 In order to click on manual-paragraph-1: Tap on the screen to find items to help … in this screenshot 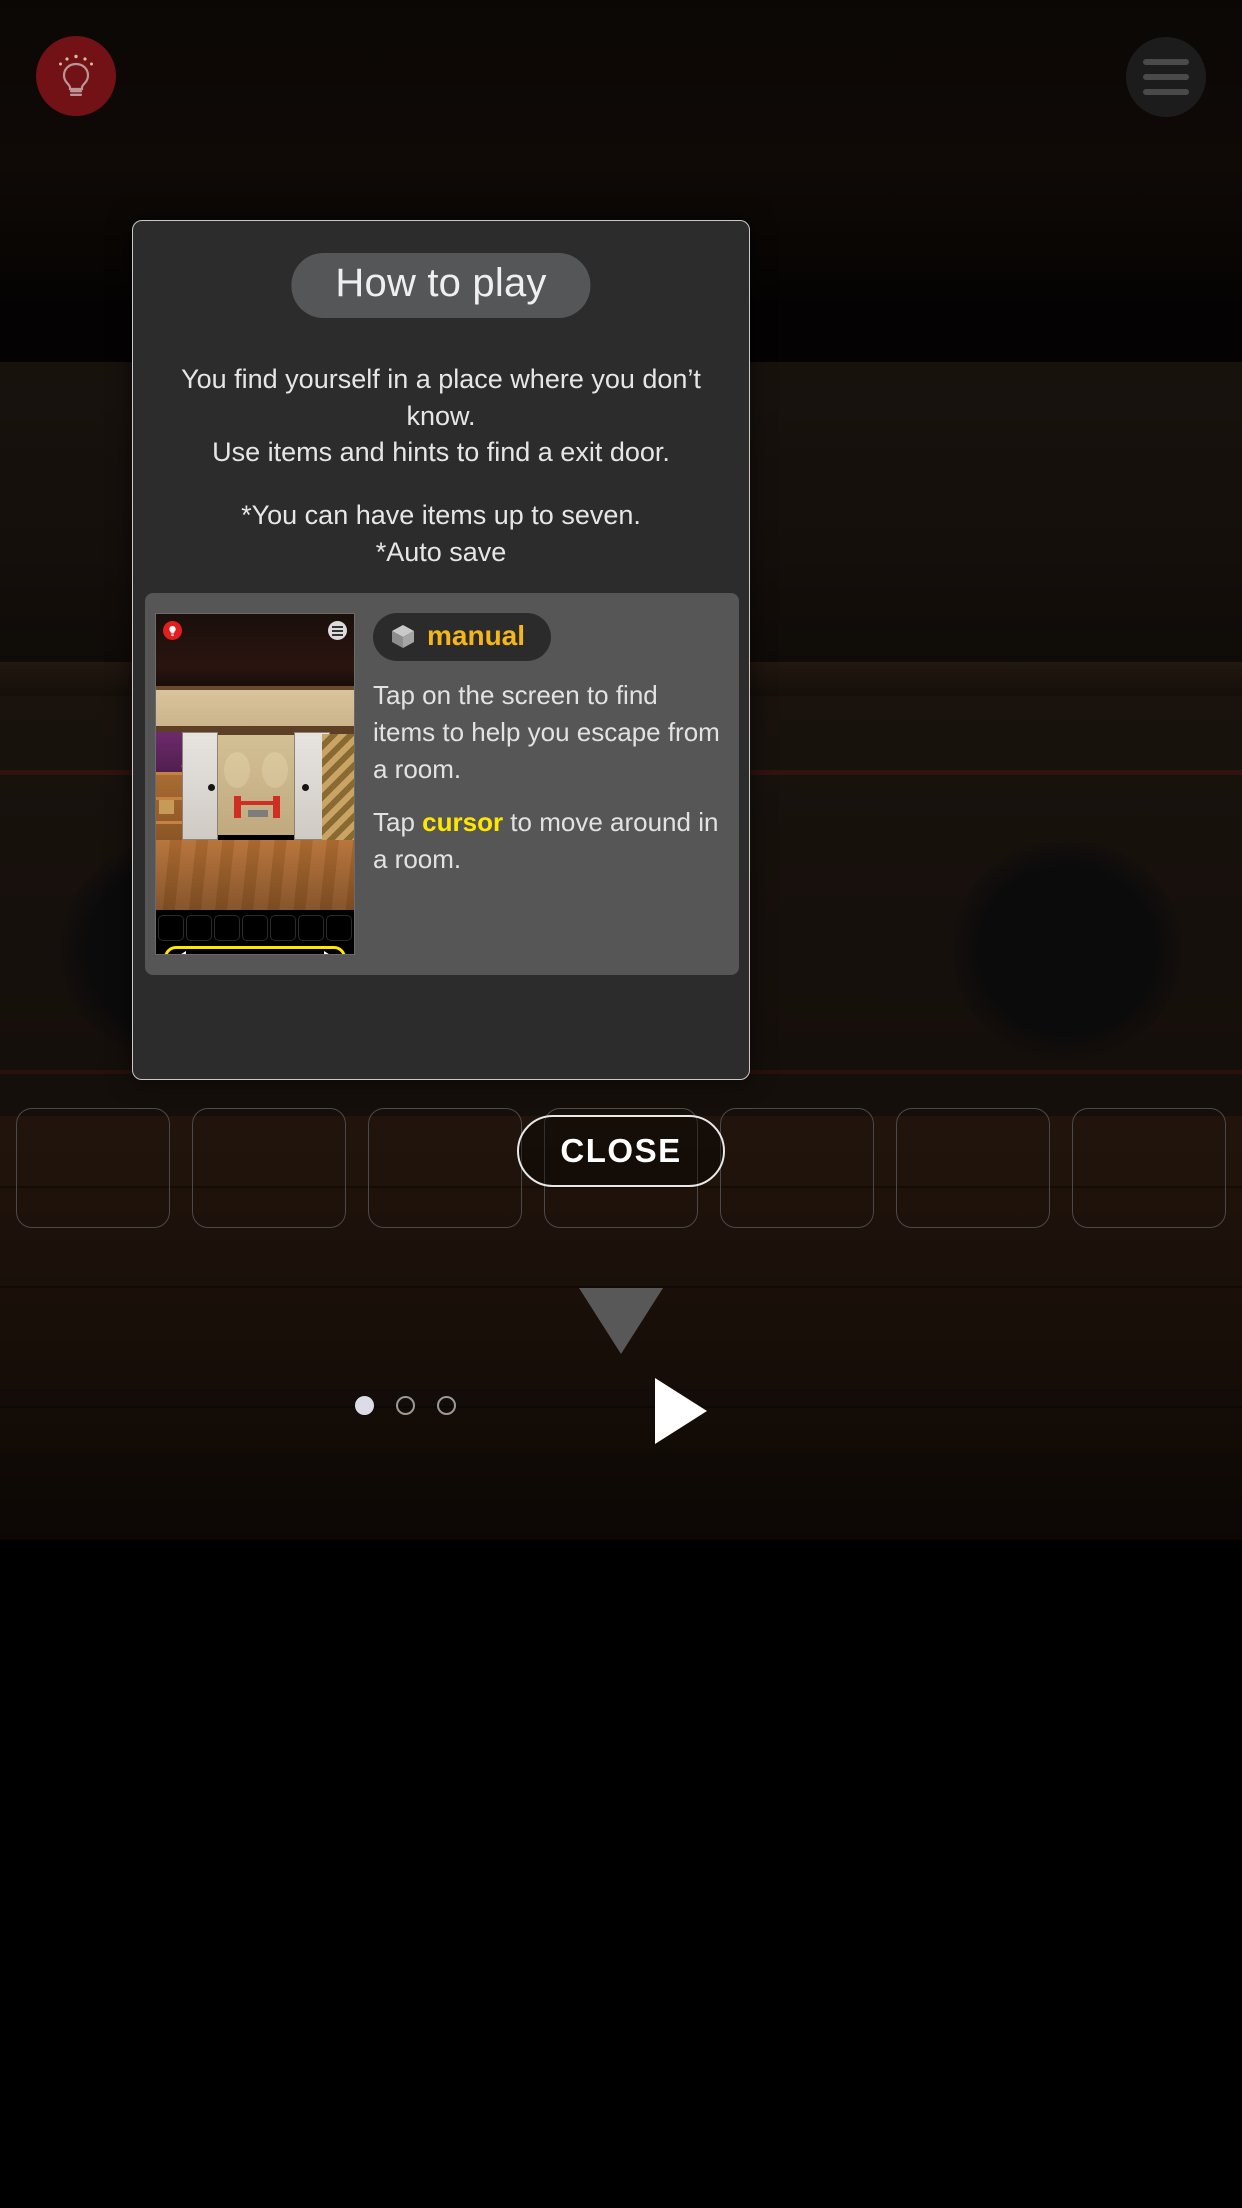, I will do `click(546, 732)`.